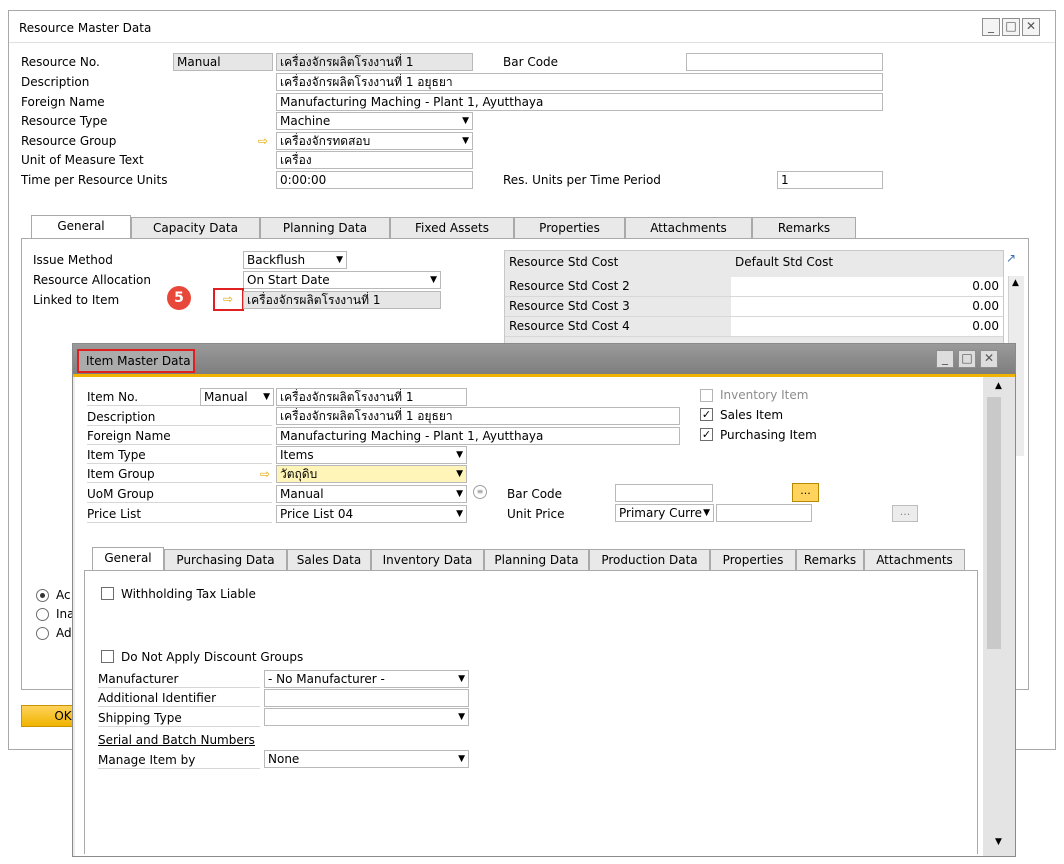  I want to click on tab-sales-data: Sales Data, so click(329, 560).